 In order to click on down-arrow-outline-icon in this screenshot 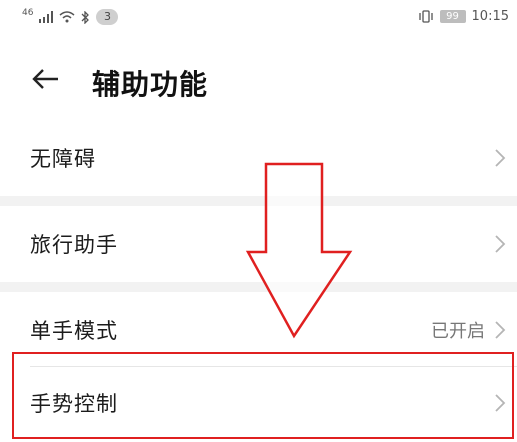, I will do `click(299, 250)`.